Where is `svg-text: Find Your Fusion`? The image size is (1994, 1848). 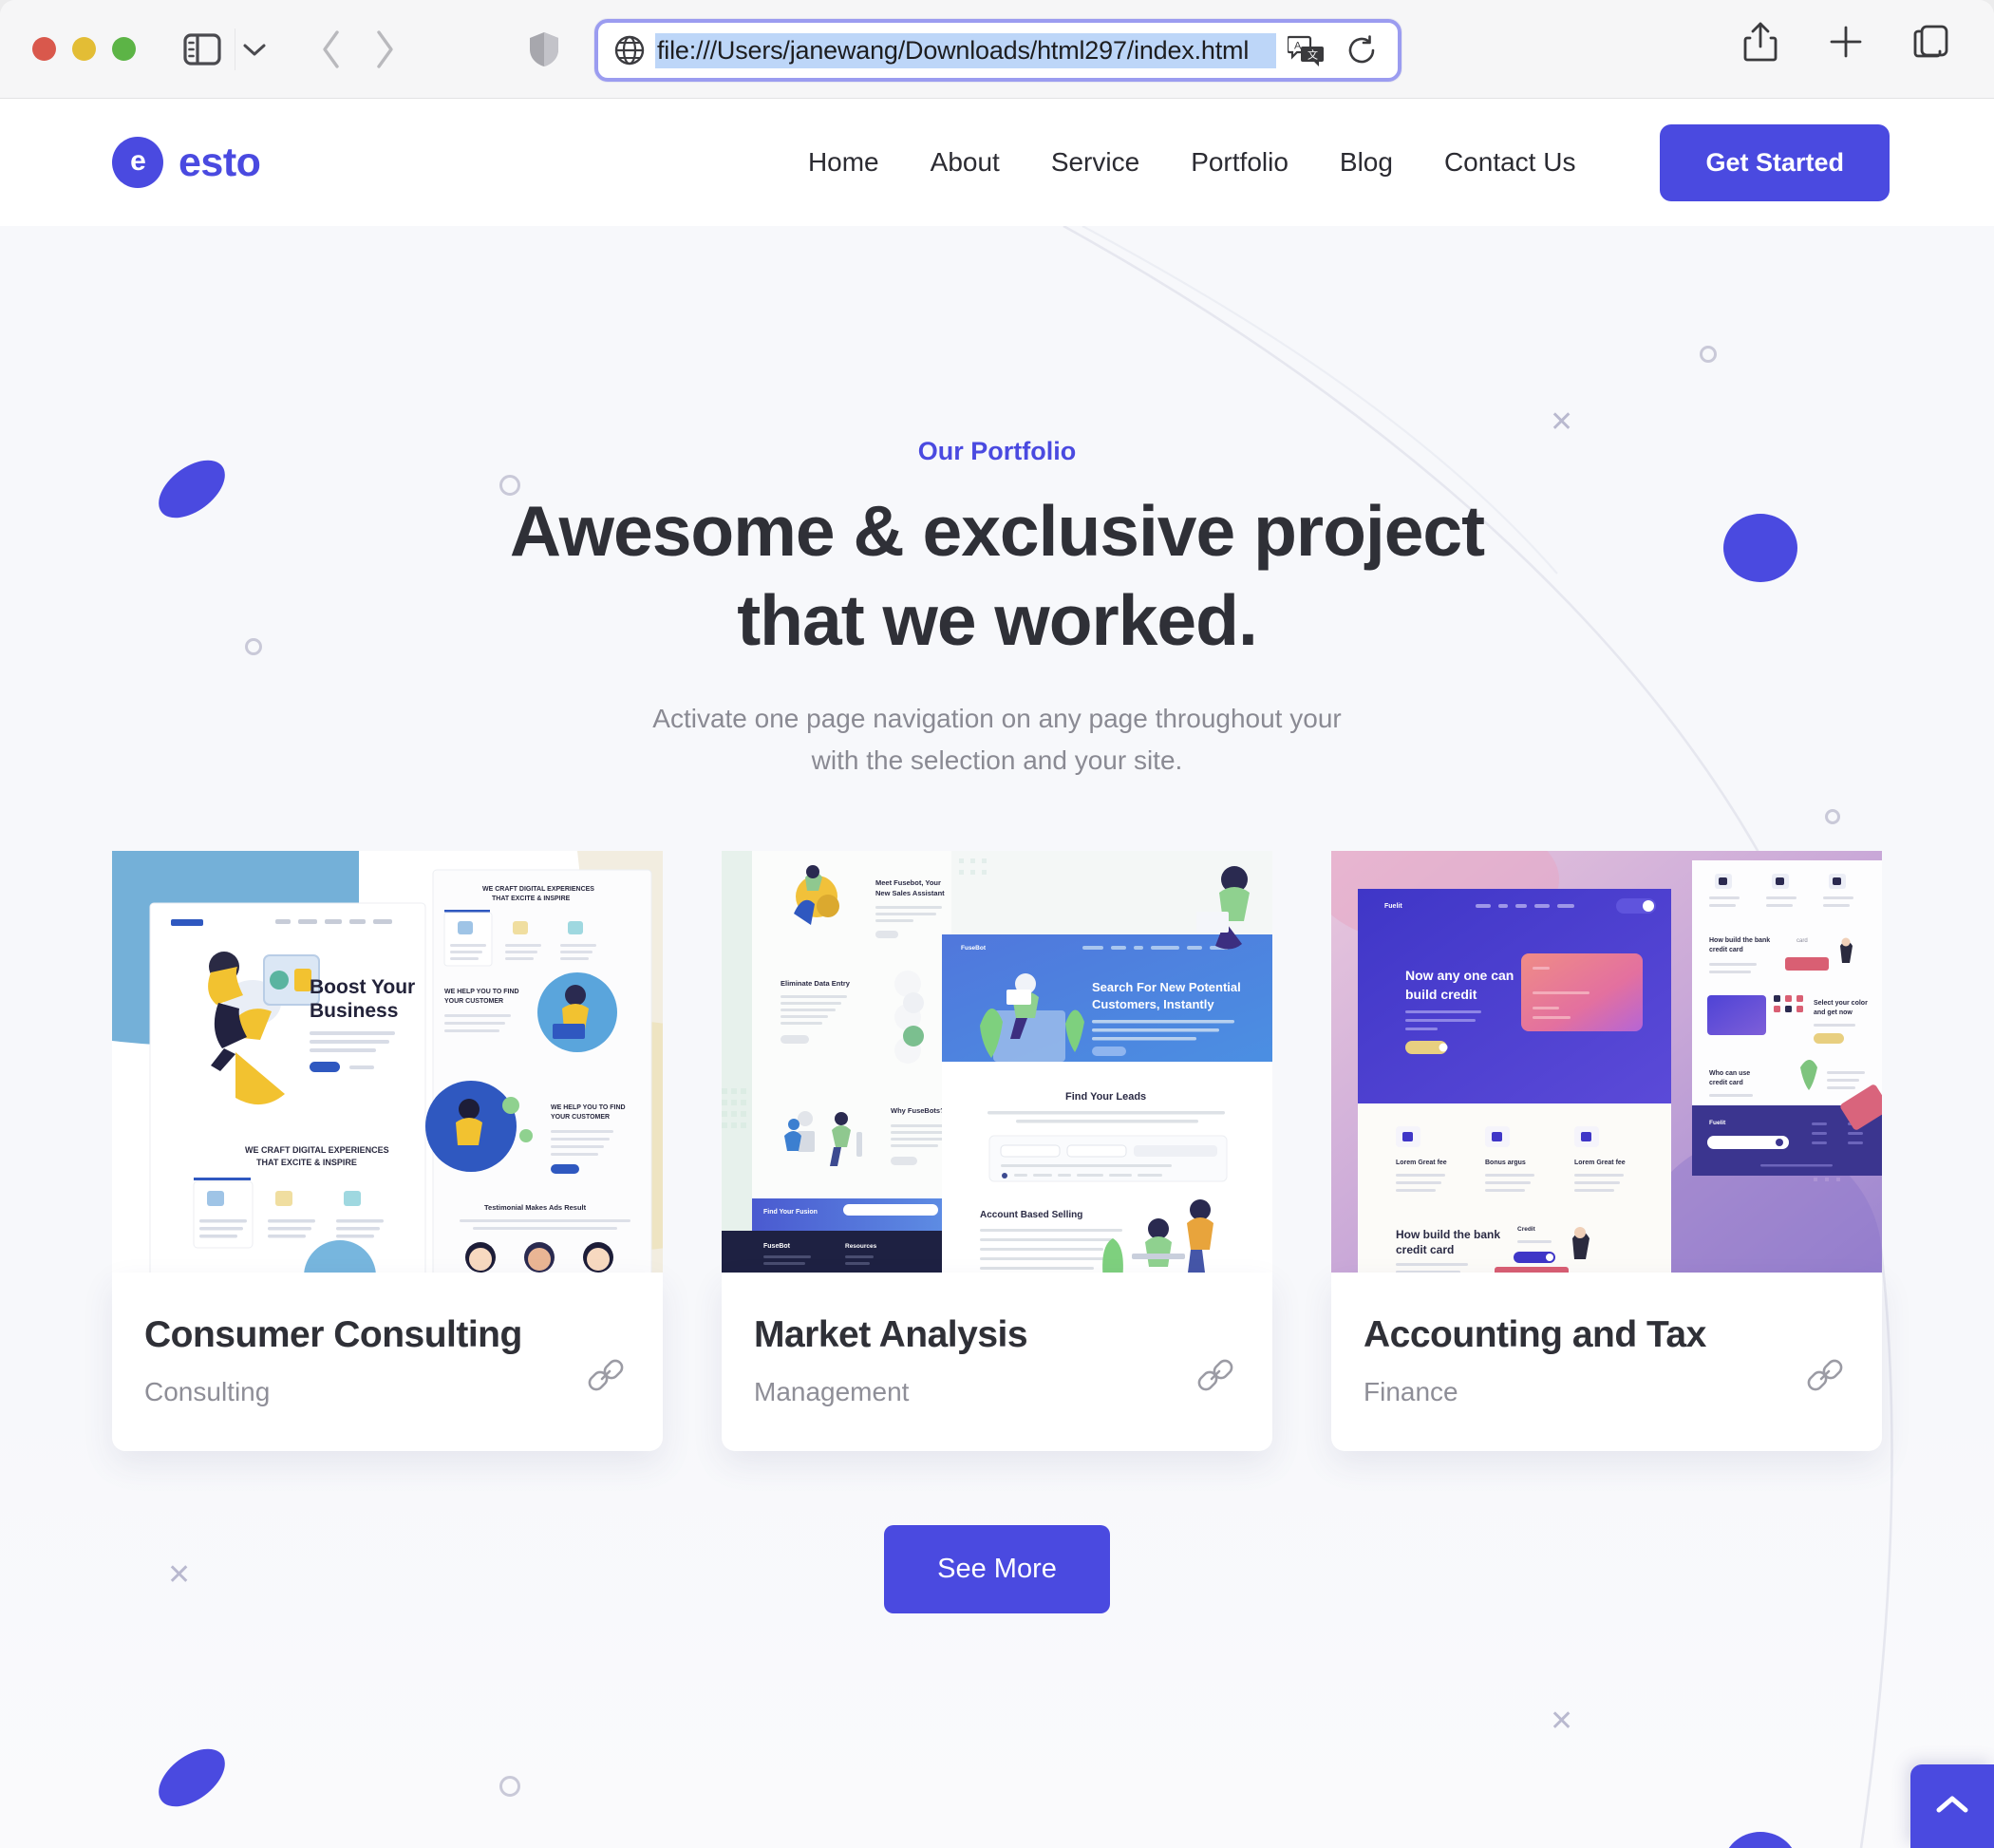
svg-text: Find Your Fusion is located at coordinates (791, 1212).